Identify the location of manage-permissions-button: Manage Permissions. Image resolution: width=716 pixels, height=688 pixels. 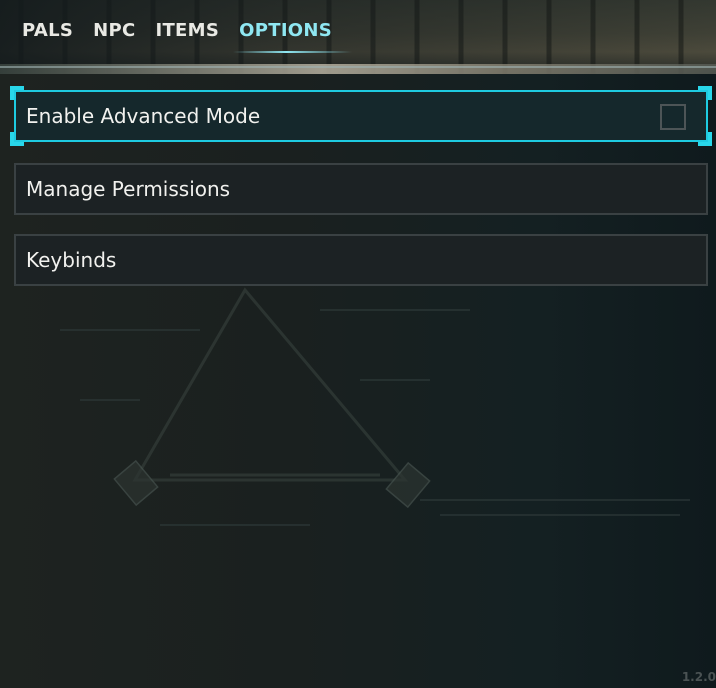
(361, 189).